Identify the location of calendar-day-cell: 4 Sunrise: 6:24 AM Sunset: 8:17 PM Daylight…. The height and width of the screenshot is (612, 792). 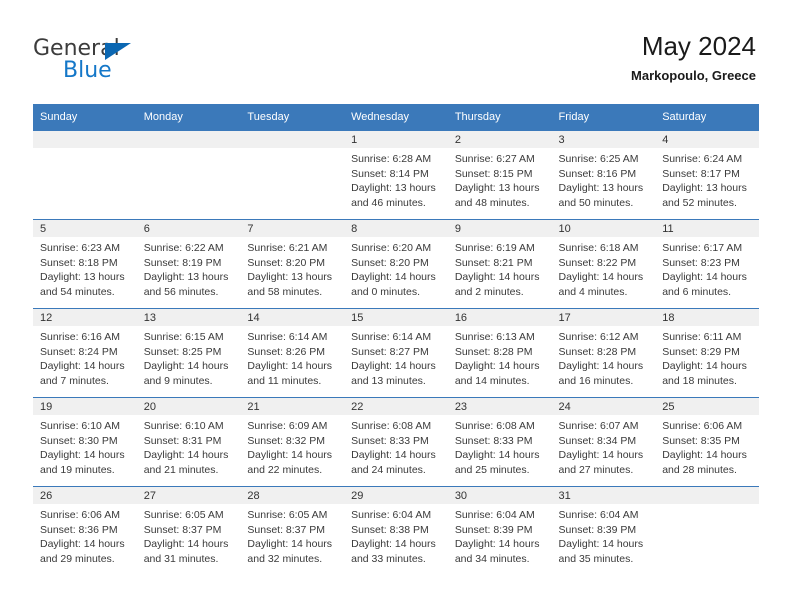
(707, 175).